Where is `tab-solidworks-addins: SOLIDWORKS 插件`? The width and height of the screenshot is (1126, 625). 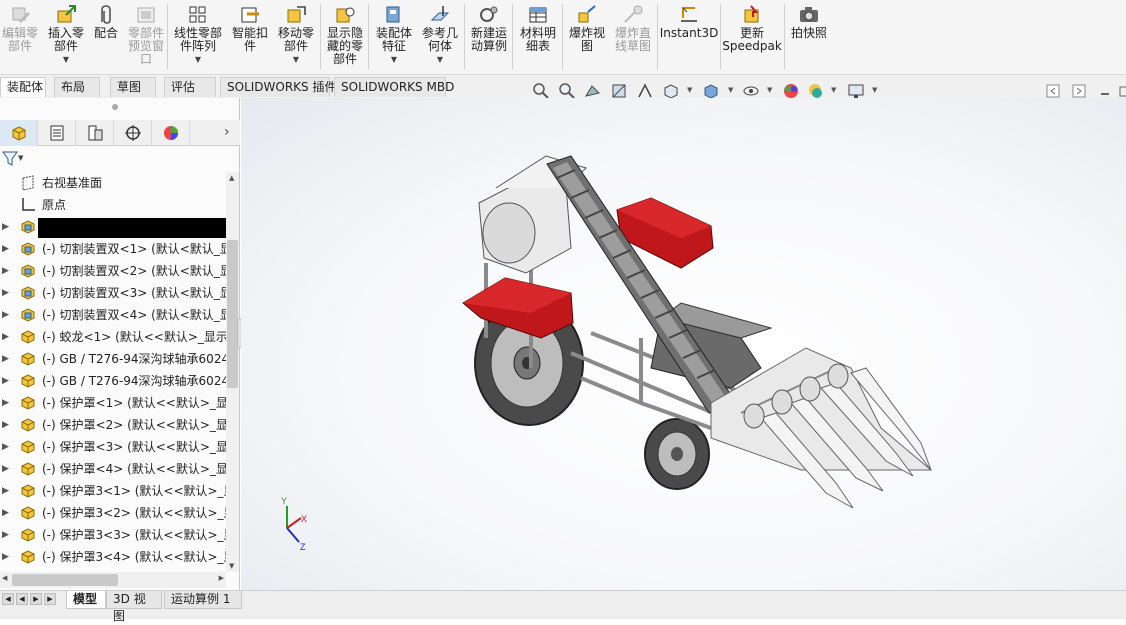 tab-solidworks-addins: SOLIDWORKS 插件 is located at coordinates (278, 87).